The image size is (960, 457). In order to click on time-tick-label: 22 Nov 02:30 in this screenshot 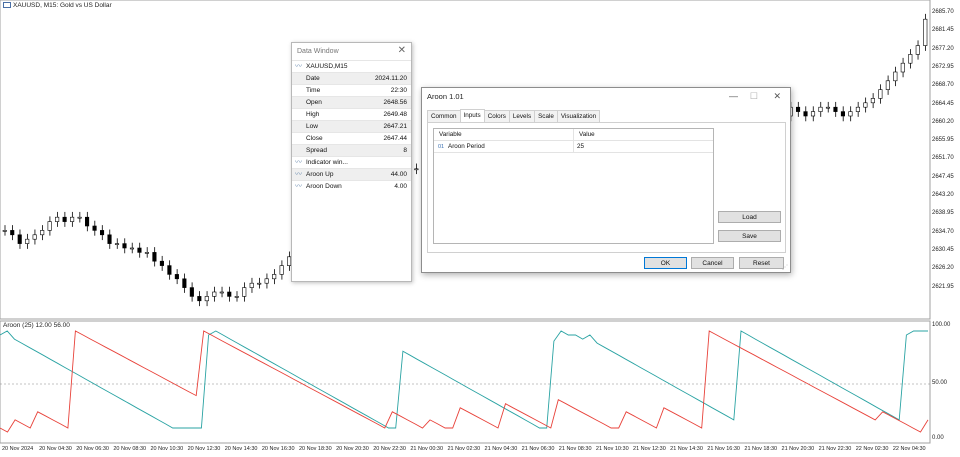, I will do `click(872, 449)`.